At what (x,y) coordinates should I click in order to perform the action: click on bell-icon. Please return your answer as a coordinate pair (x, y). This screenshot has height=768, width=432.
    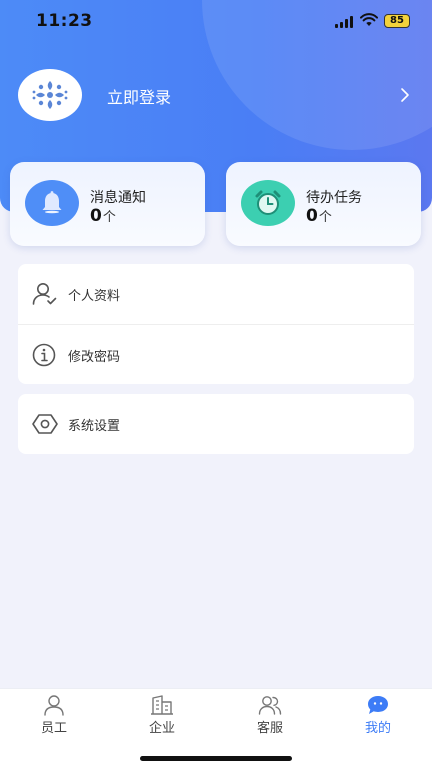
    Looking at the image, I should click on (52, 202).